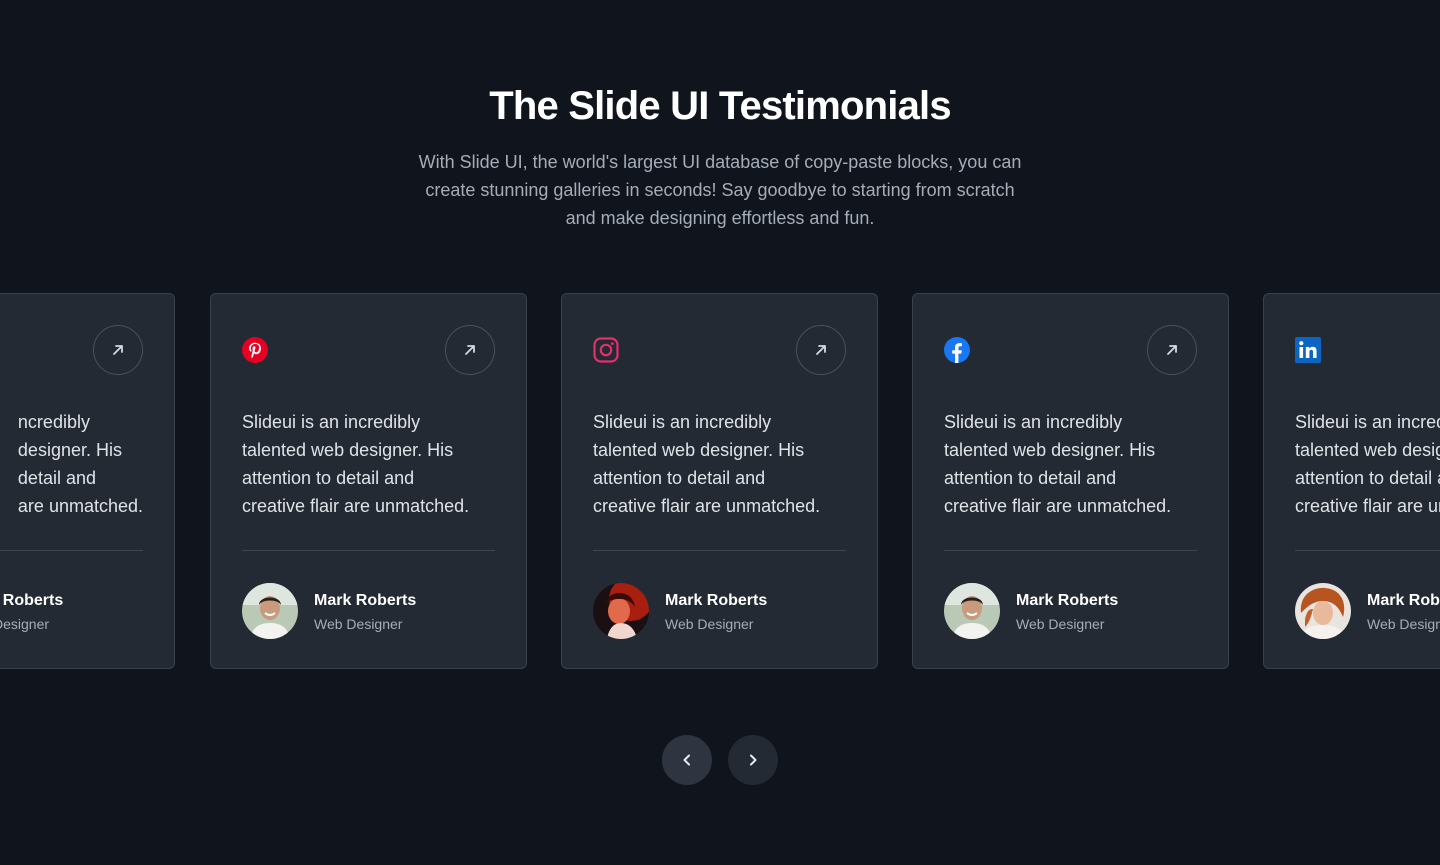 The width and height of the screenshot is (1440, 865). Describe the element at coordinates (606, 350) in the screenshot. I see `instagram-icon` at that location.